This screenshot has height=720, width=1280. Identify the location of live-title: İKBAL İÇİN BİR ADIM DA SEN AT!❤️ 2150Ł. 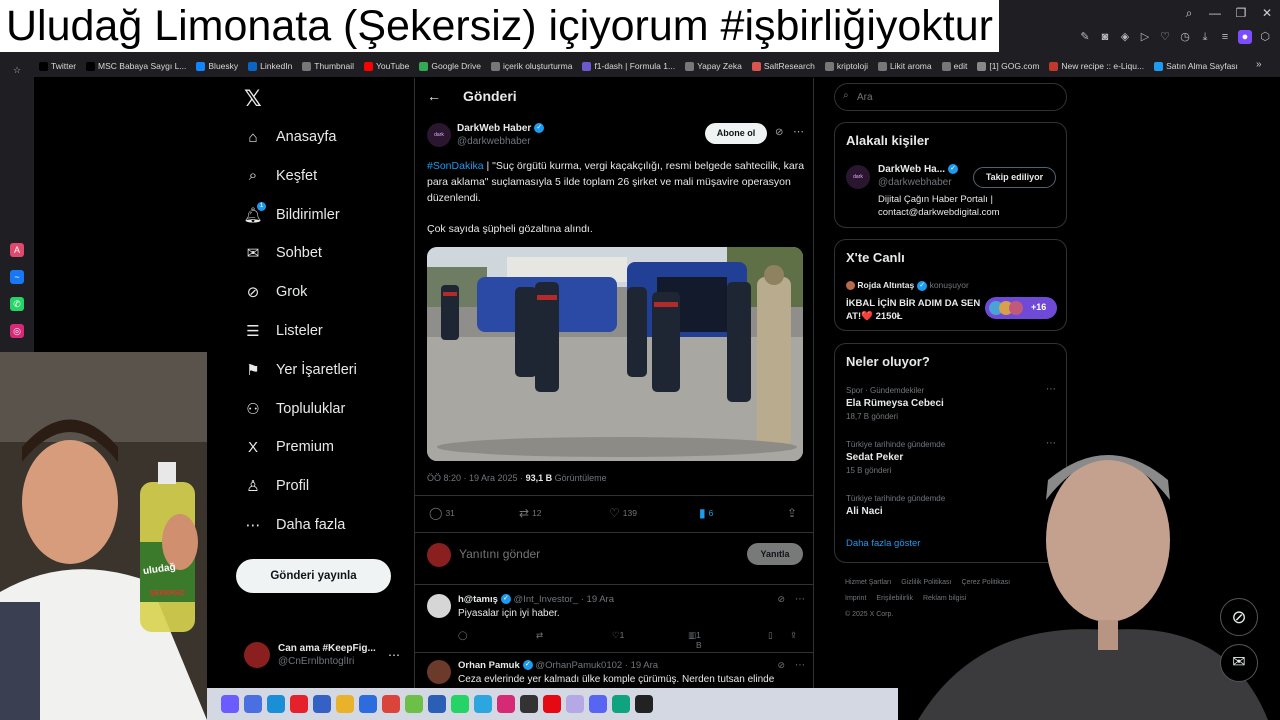
(913, 310).